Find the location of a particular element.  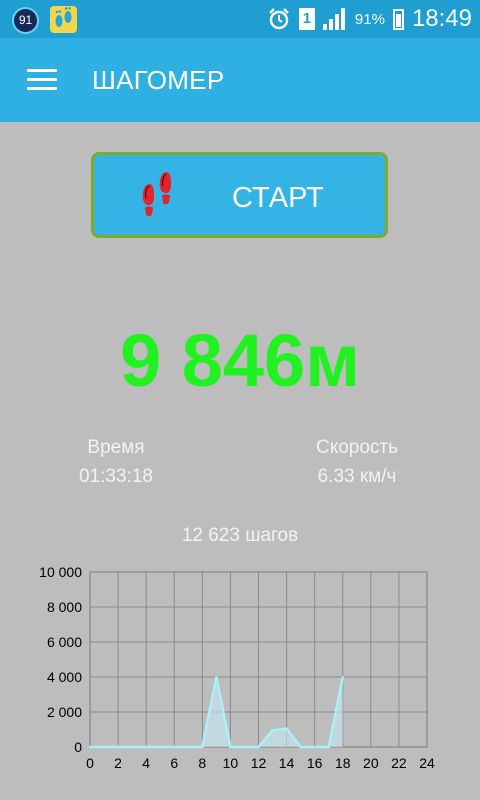

x-tick-label: 18 is located at coordinates (343, 763).